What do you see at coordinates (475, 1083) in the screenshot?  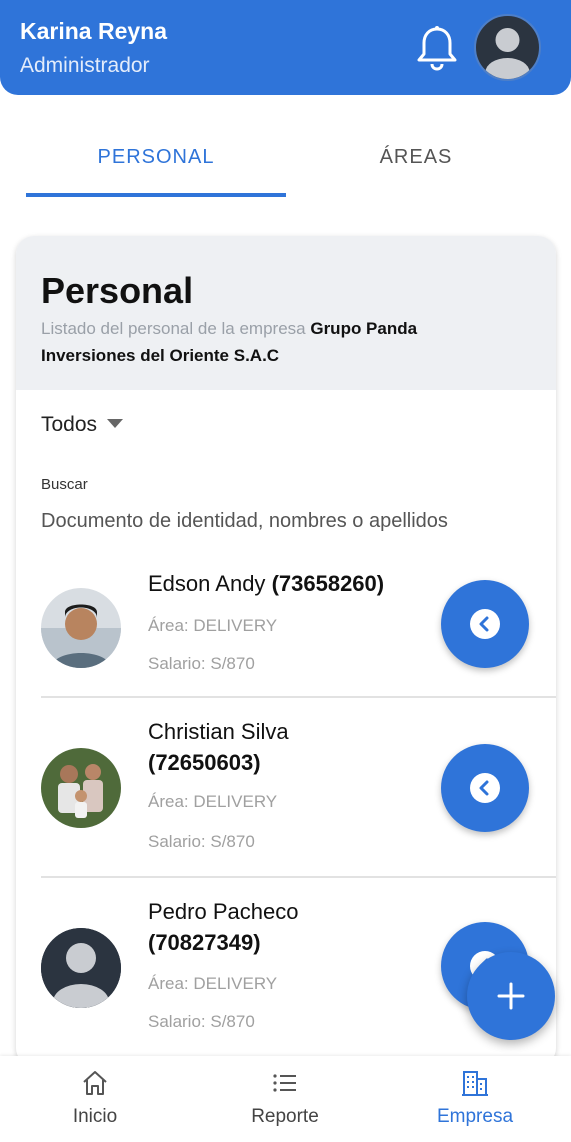 I see `building-icon` at bounding box center [475, 1083].